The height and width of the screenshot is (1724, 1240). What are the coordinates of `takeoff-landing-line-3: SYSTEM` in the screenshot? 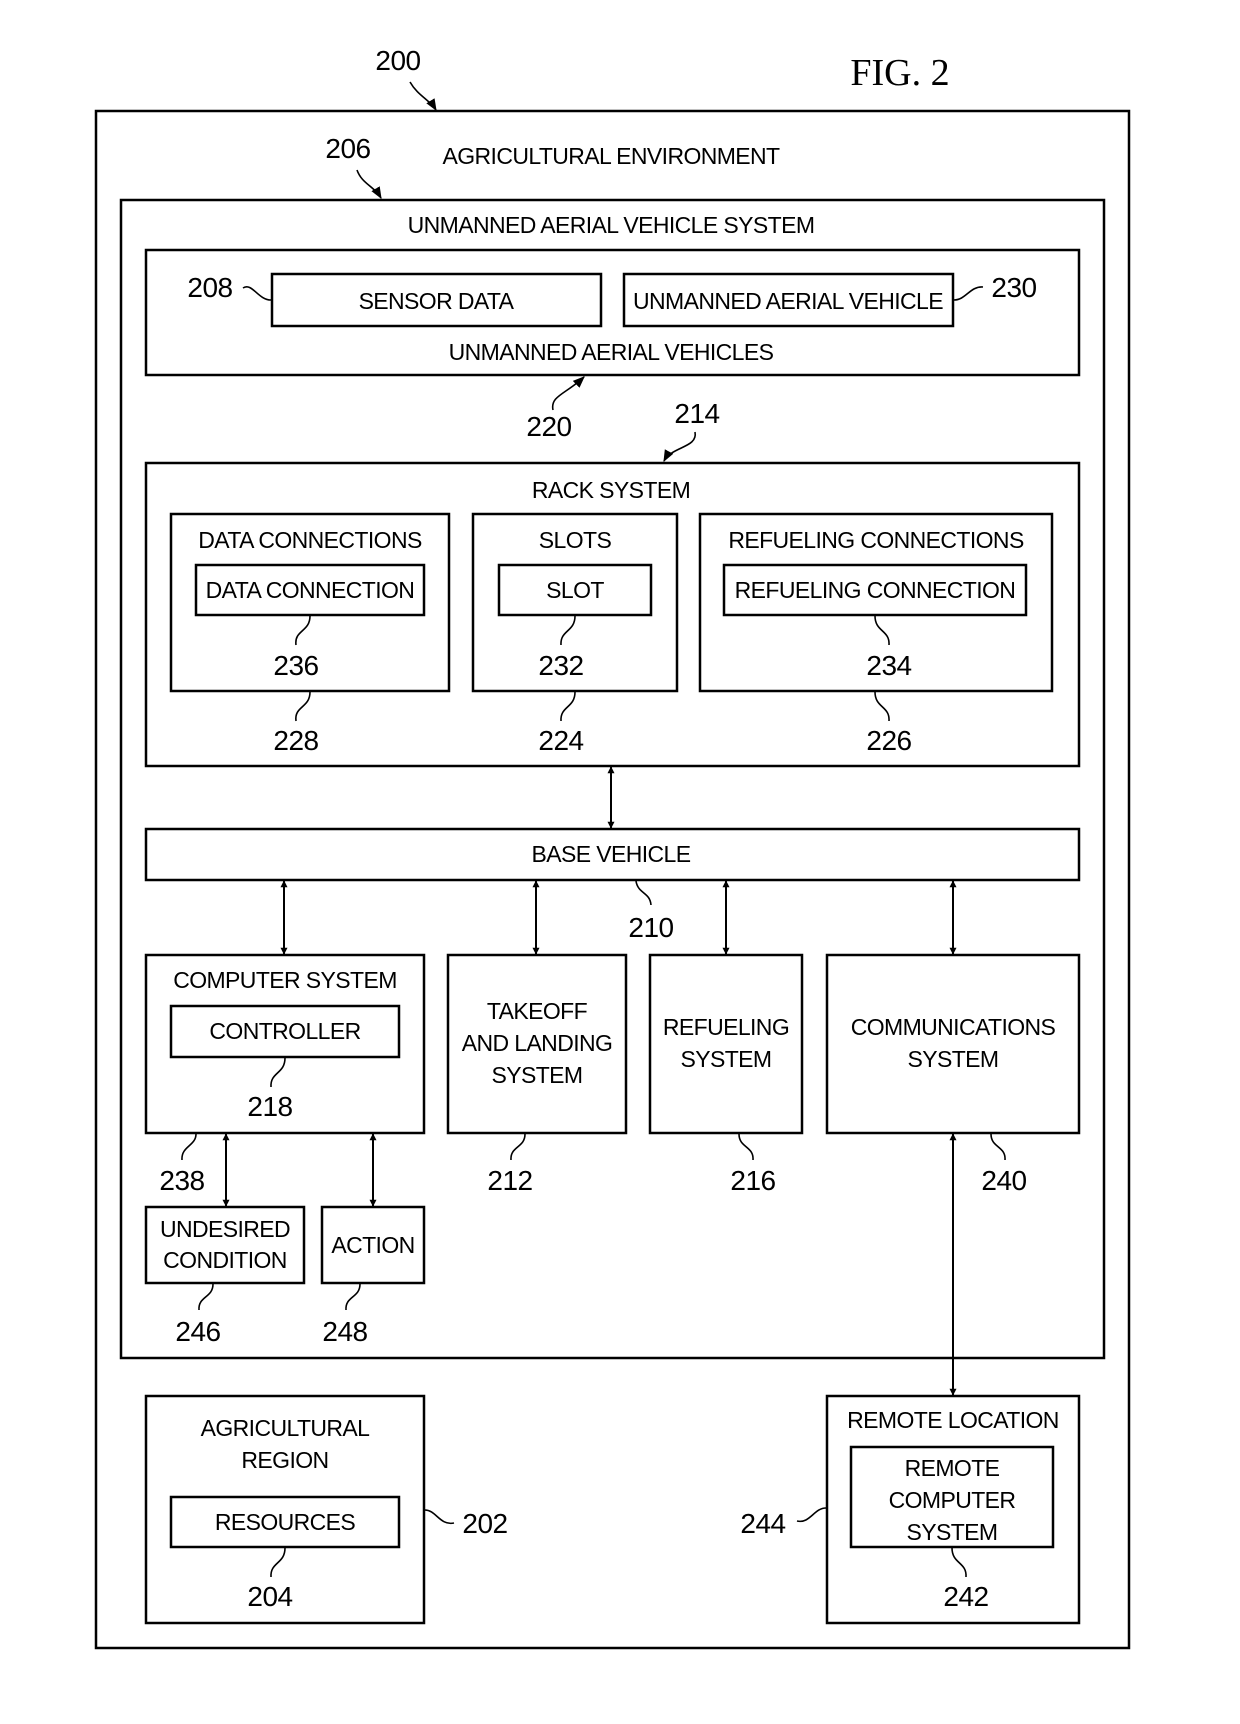 It's located at (537, 1075).